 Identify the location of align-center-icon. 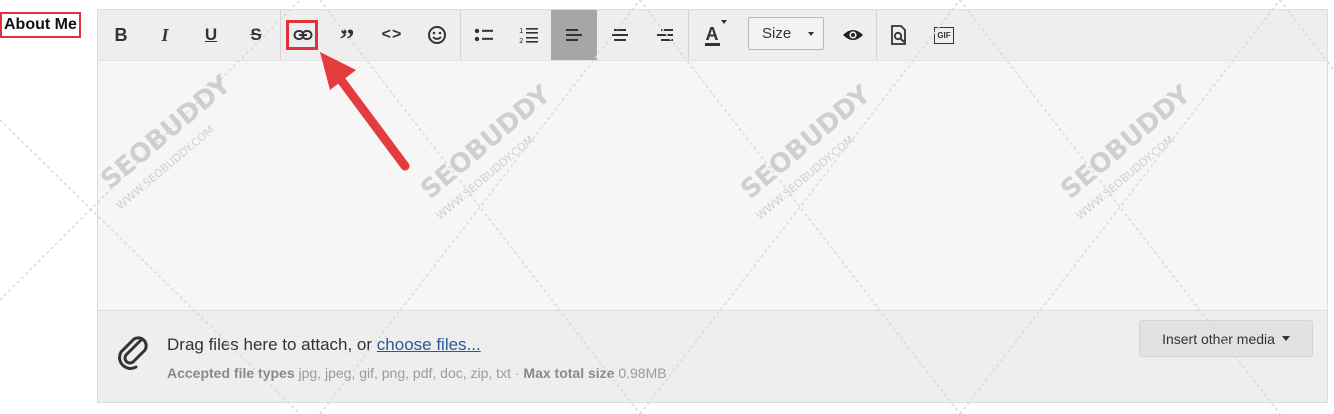
(620, 35).